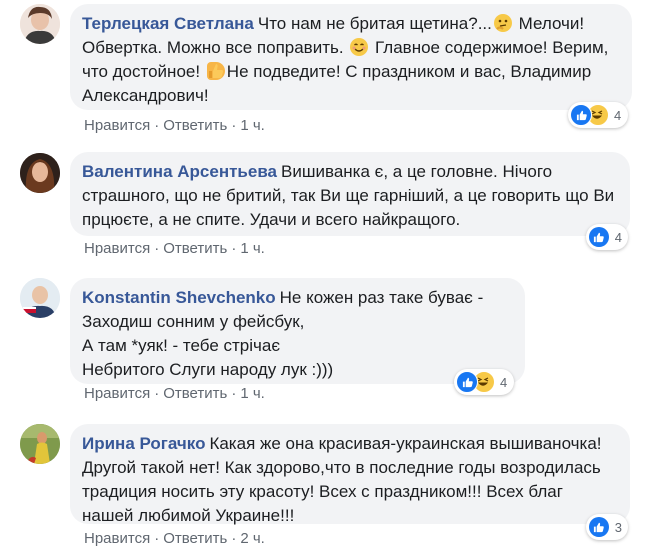  Describe the element at coordinates (502, 23) in the screenshot. I see `thinking-face-icon` at that location.